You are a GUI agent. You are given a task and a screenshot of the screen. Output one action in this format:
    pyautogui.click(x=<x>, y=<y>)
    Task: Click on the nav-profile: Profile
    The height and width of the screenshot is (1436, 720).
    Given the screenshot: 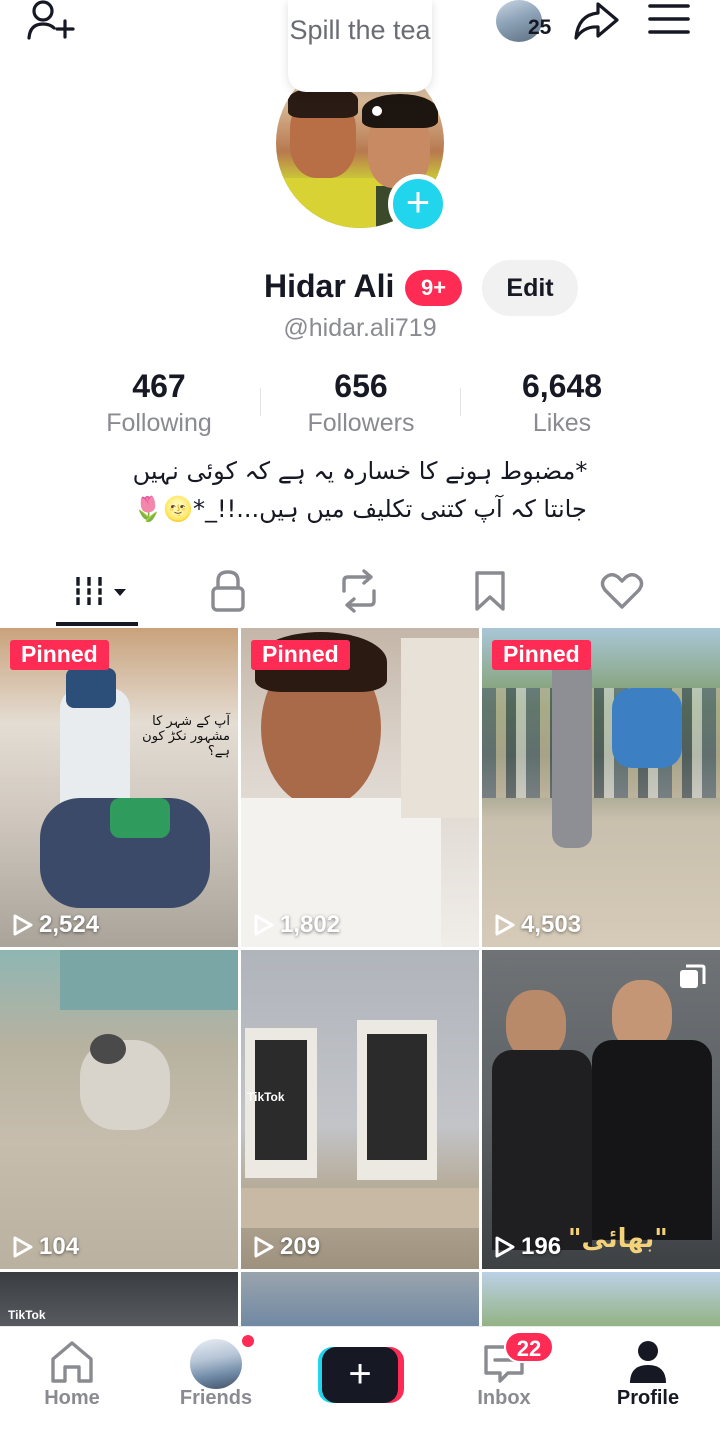 What is the action you would take?
    pyautogui.click(x=648, y=1381)
    